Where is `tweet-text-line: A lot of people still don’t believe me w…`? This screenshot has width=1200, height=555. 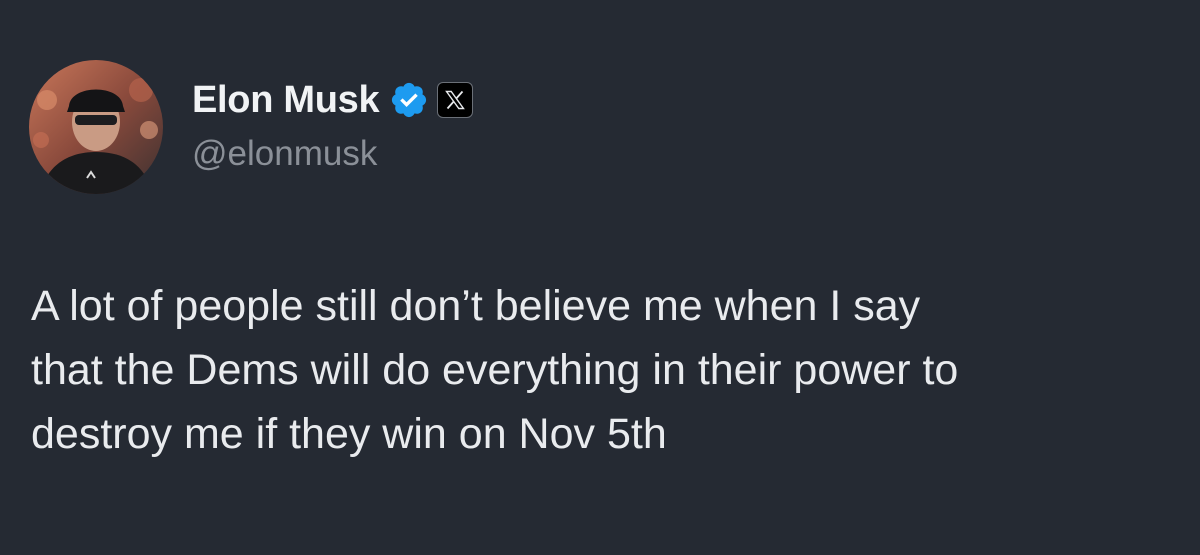 tweet-text-line: A lot of people still don’t believe me w… is located at coordinates (476, 306).